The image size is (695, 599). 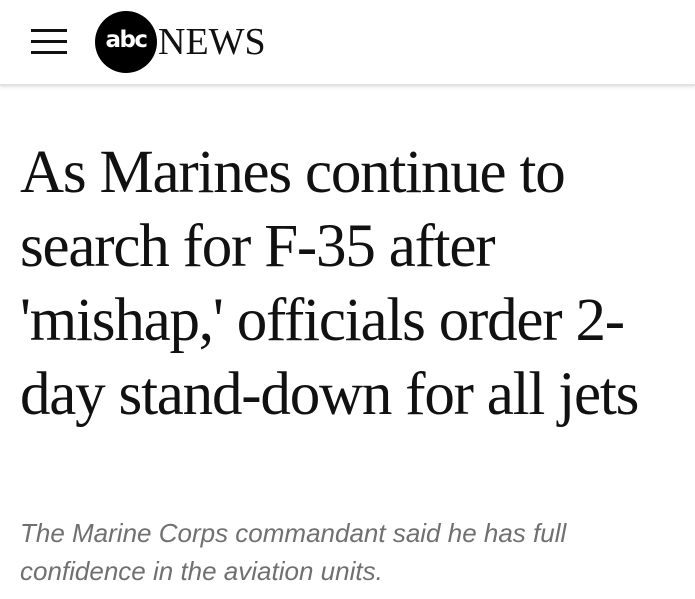 What do you see at coordinates (49, 52) in the screenshot?
I see `menu-bar-bottom` at bounding box center [49, 52].